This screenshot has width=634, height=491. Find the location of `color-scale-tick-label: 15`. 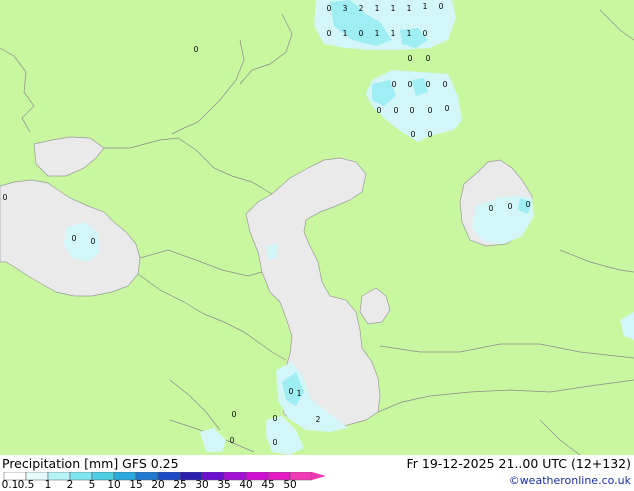

color-scale-tick-label: 15 is located at coordinates (136, 485).